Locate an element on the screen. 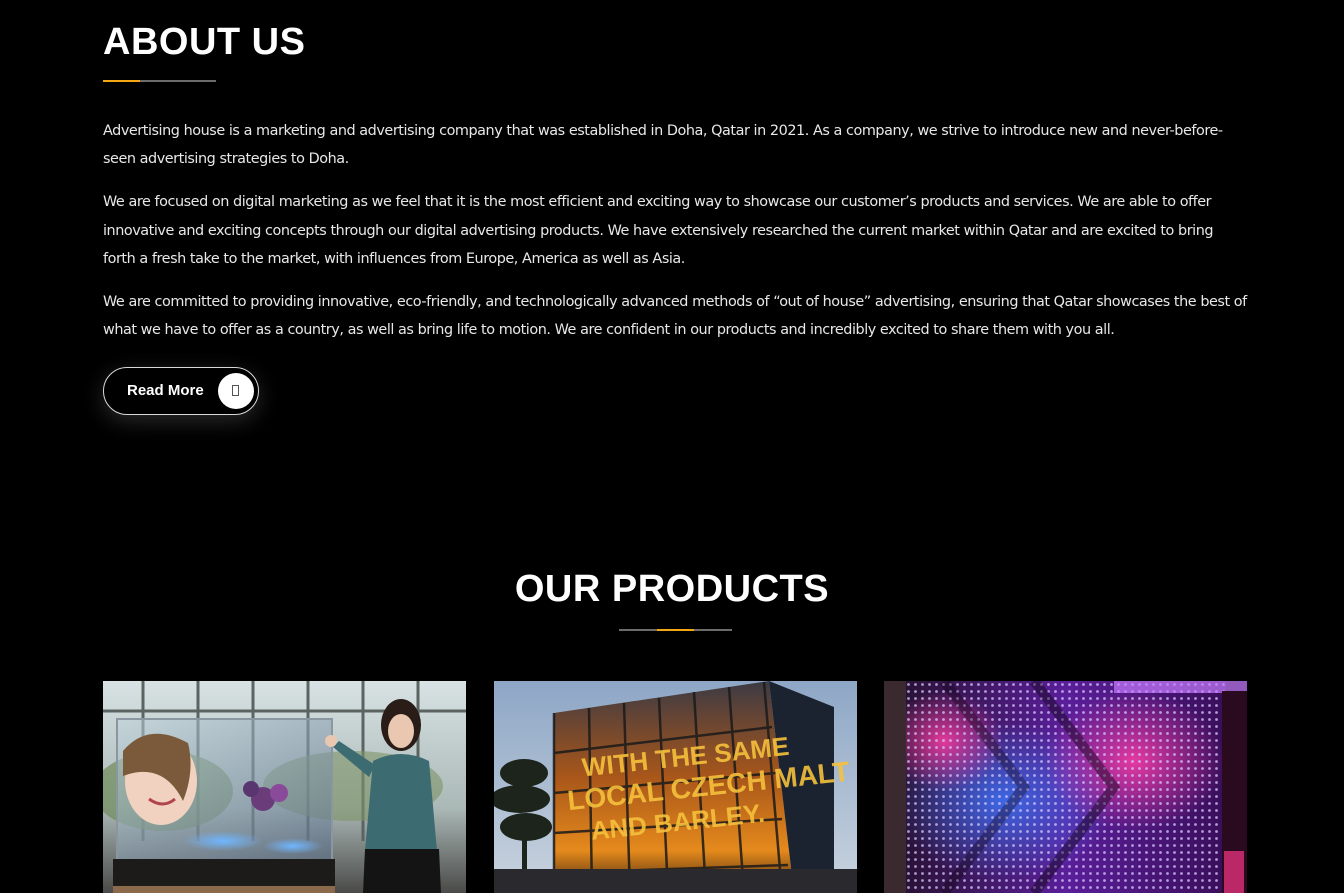 The width and height of the screenshot is (1344, 893). products-title-underline-accent is located at coordinates (675, 630).